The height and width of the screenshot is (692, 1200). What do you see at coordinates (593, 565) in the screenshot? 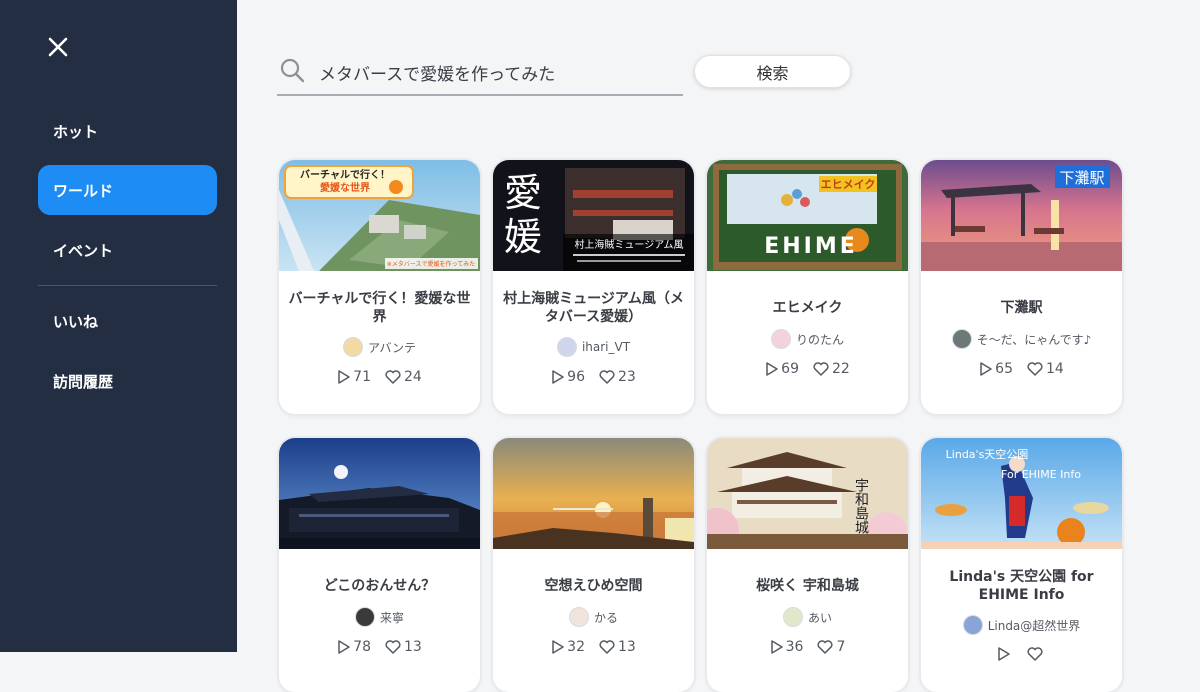
I see `world-card: 空想えひめ空間 かる 32 13` at bounding box center [593, 565].